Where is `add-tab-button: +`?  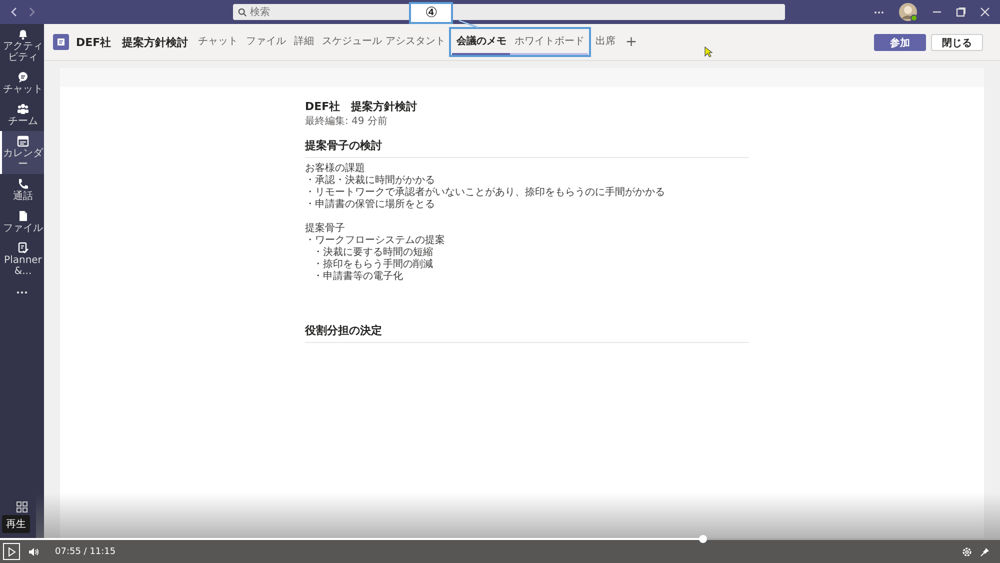
add-tab-button: + is located at coordinates (631, 42).